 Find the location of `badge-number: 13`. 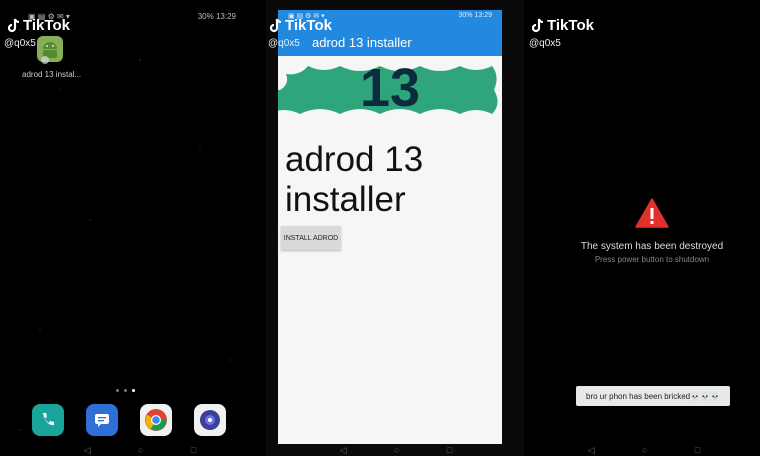

badge-number: 13 is located at coordinates (390, 88).